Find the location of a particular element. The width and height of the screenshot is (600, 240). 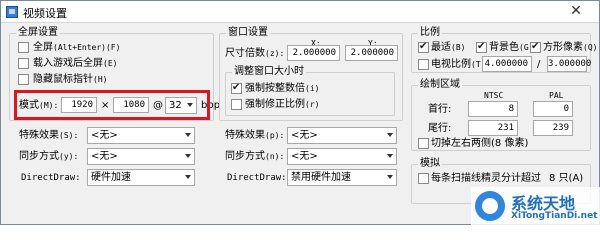

ratio-group-label: 比例 is located at coordinates (430, 33).